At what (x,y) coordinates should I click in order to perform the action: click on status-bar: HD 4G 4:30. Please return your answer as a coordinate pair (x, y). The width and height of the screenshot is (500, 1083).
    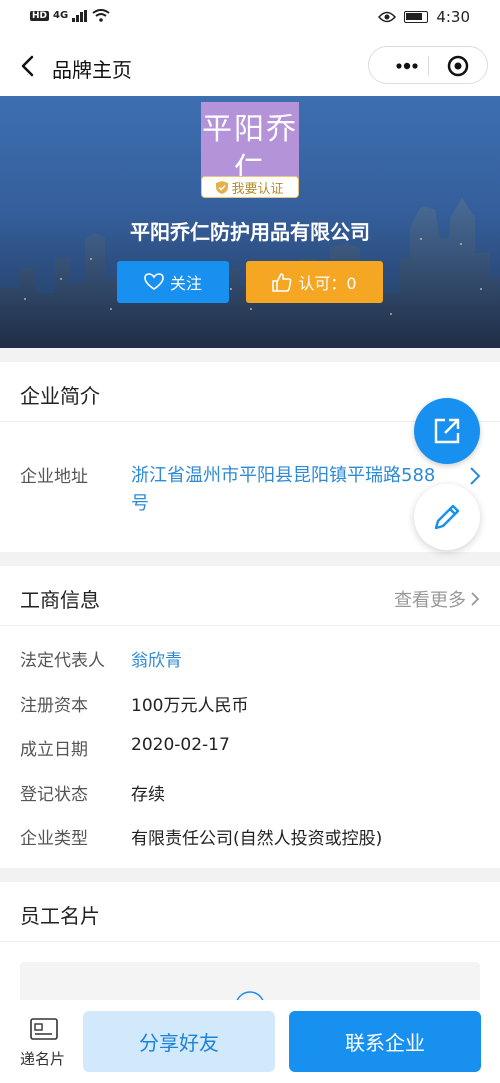
    Looking at the image, I should click on (250, 18).